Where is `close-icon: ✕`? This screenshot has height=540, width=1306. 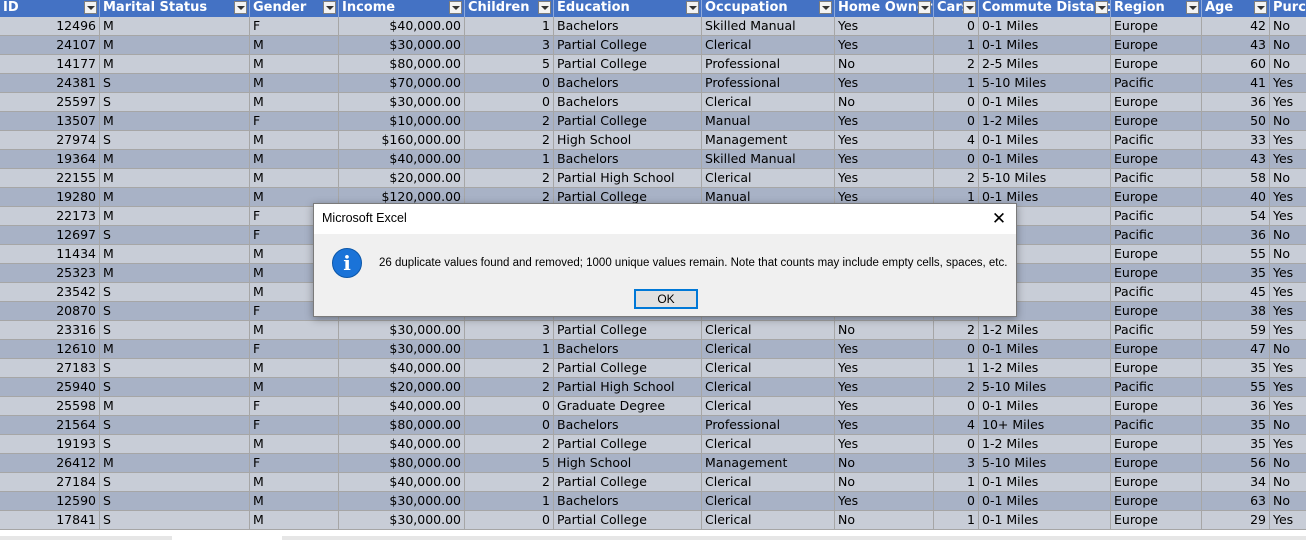
close-icon: ✕ is located at coordinates (999, 219).